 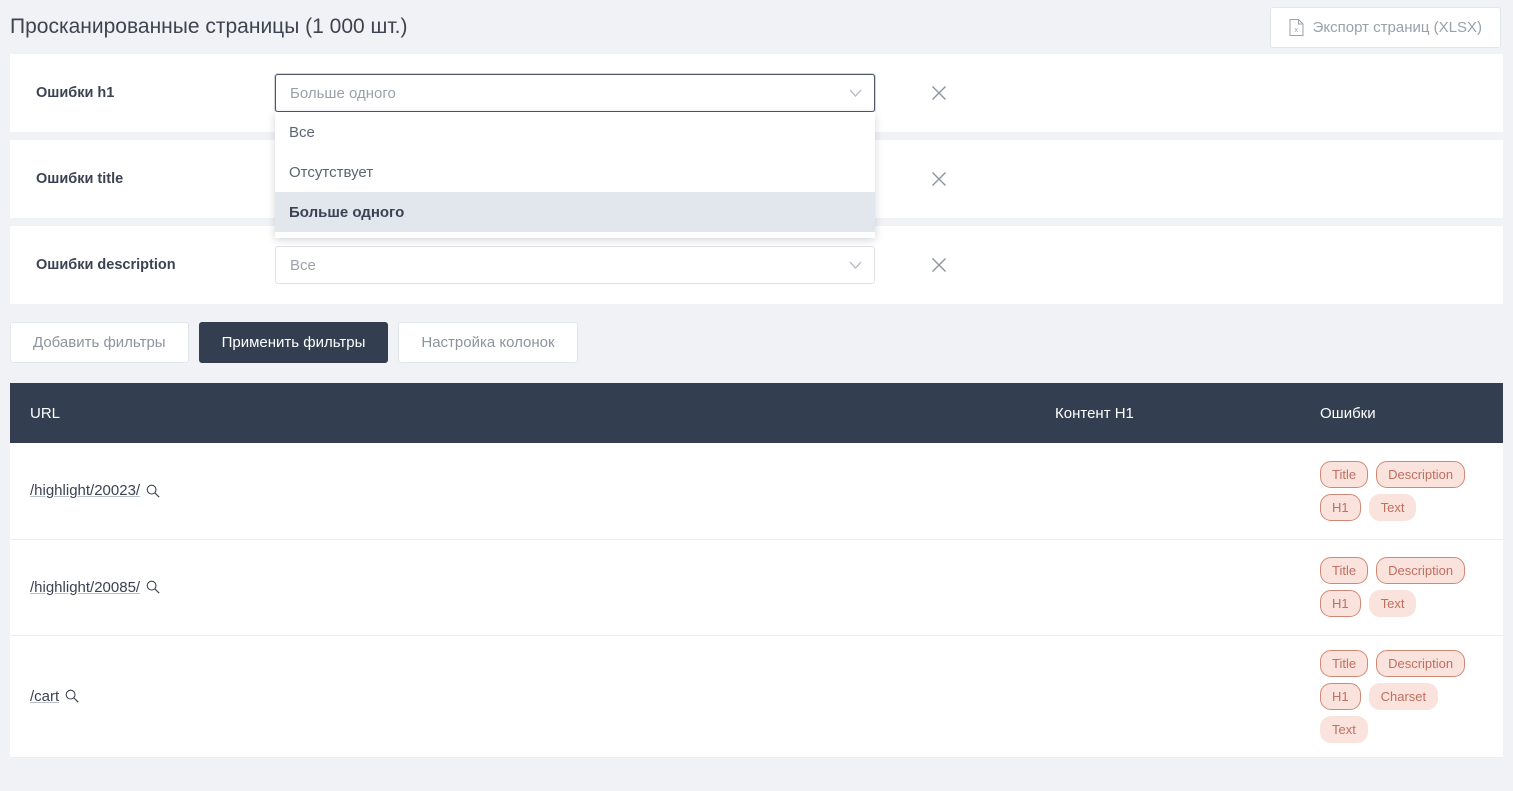 I want to click on url-link: /cart, so click(x=44, y=696).